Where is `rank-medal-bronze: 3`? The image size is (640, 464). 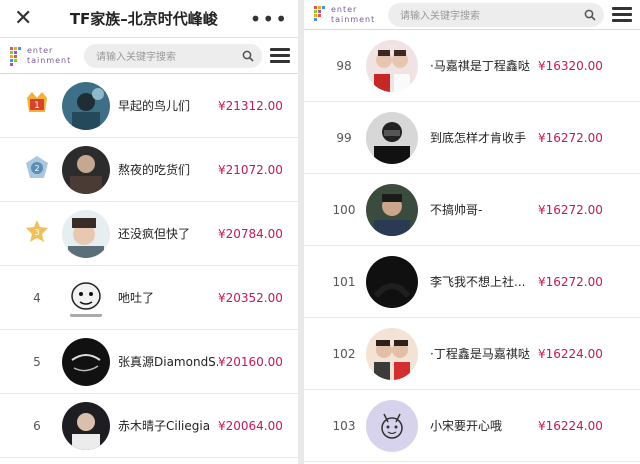
rank-medal-bronze: 3 is located at coordinates (37, 233).